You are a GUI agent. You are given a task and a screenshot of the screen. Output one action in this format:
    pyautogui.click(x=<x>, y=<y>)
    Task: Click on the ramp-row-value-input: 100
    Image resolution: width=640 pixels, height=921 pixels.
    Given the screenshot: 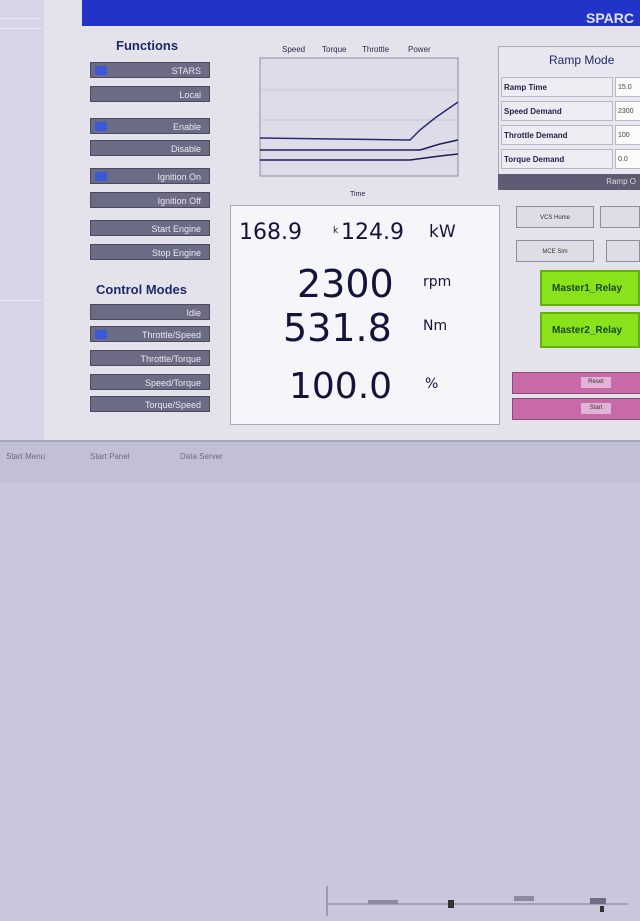 What is the action you would take?
    pyautogui.click(x=627, y=135)
    